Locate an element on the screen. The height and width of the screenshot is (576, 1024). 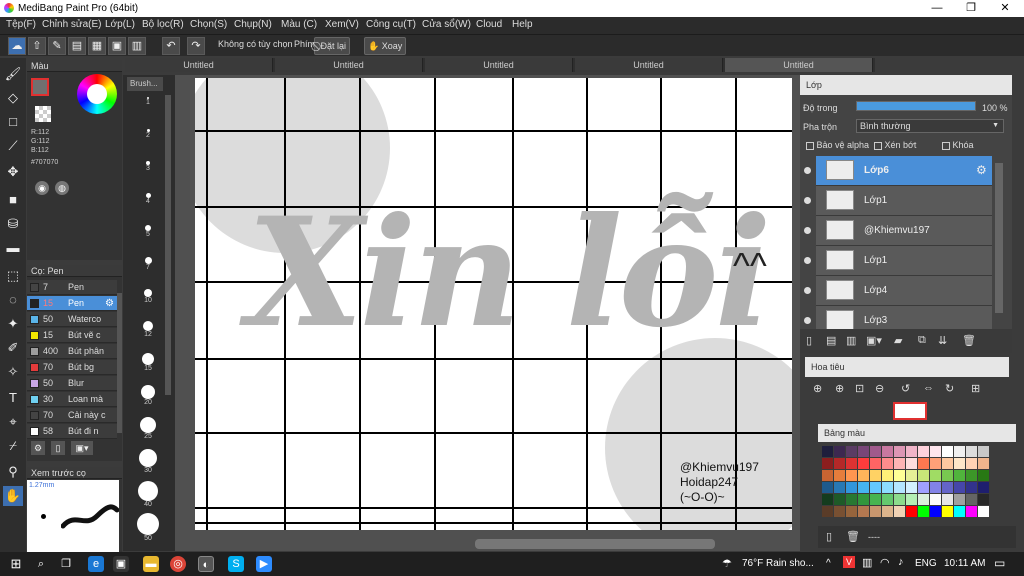
brush-item: 50 Blur is located at coordinates (72, 383).